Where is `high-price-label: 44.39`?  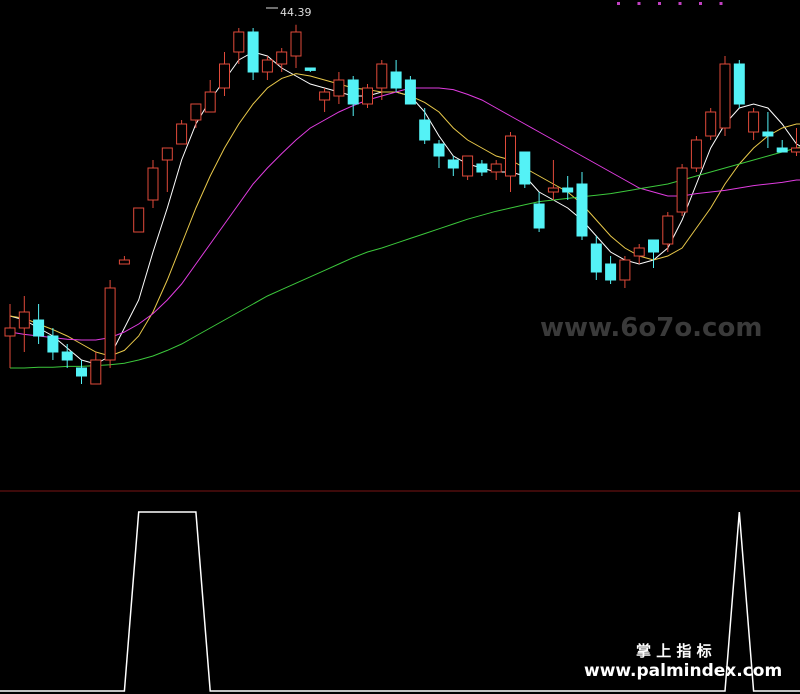 high-price-label: 44.39 is located at coordinates (296, 12).